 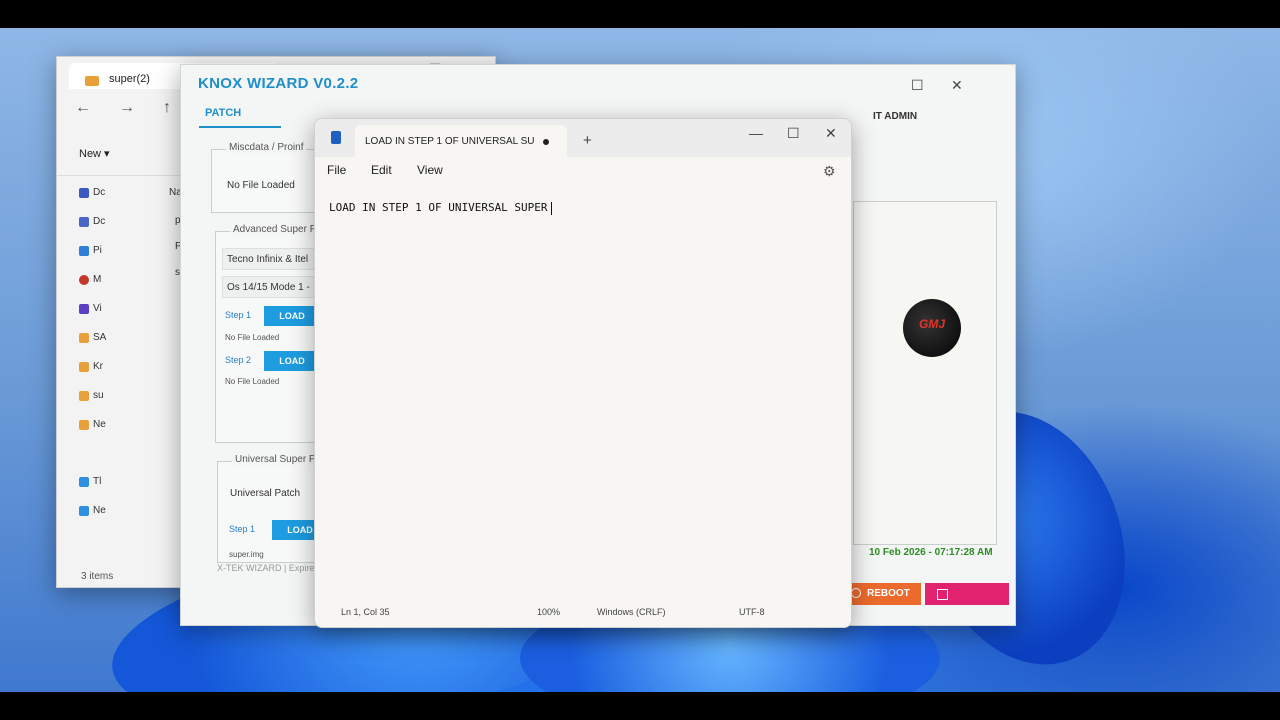 What do you see at coordinates (246, 554) in the screenshot?
I see `universal-file-name: super.img` at bounding box center [246, 554].